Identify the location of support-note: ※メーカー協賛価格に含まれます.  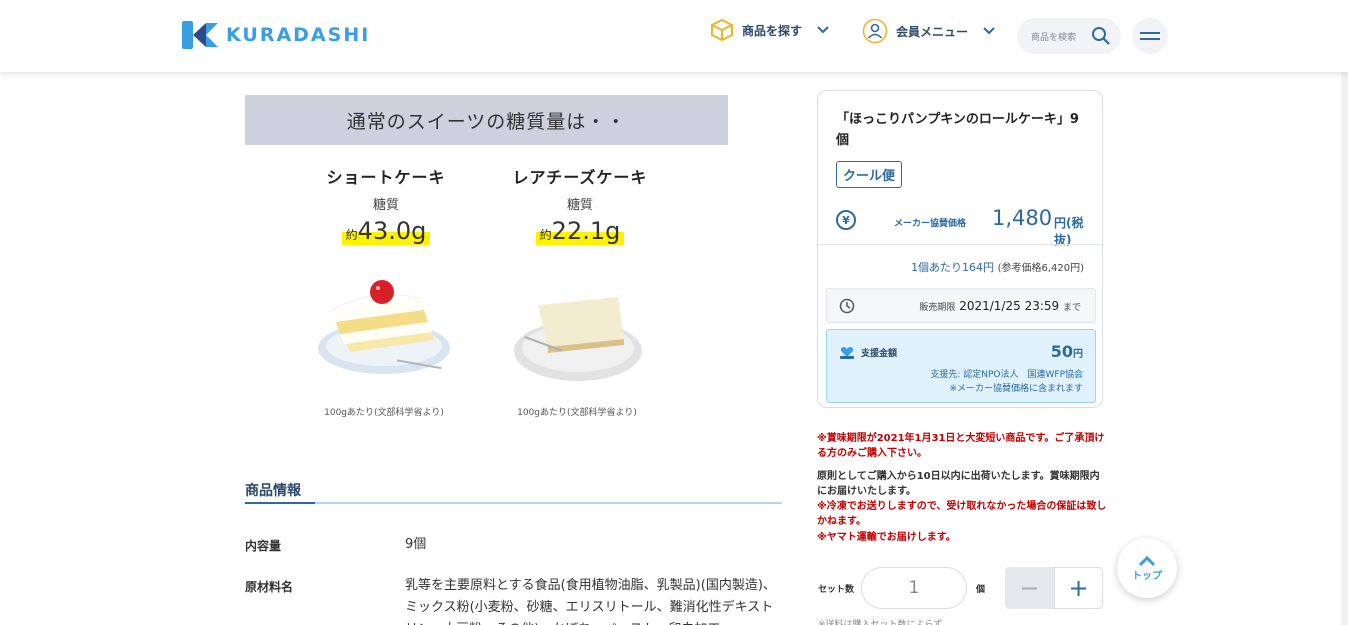
(1016, 389).